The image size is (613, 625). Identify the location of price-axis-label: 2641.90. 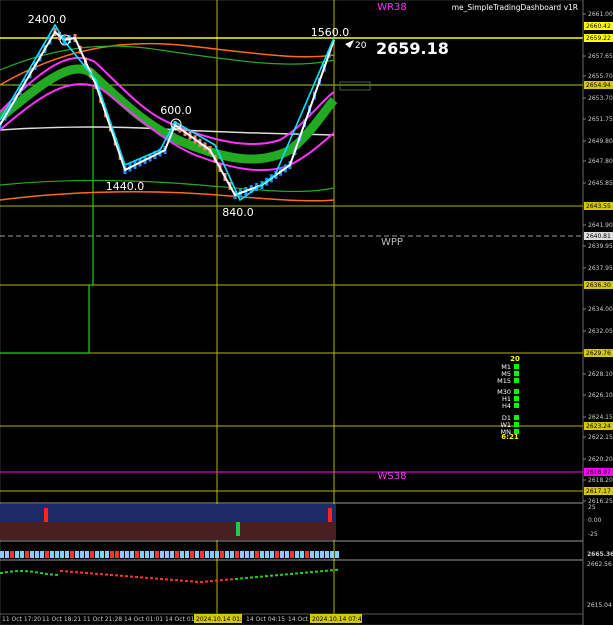
(600, 225).